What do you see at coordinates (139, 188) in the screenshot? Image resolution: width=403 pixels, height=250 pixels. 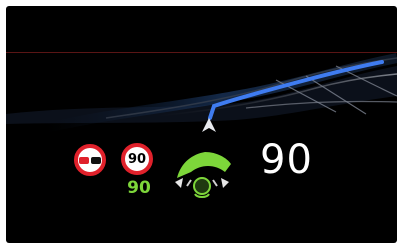 I see `speed-limit-value: 90` at bounding box center [139, 188].